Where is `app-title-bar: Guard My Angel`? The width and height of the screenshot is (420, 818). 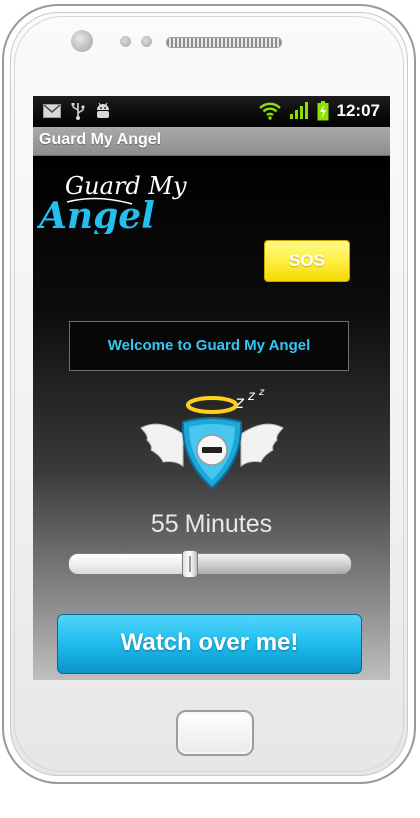 app-title-bar: Guard My Angel is located at coordinates (211, 141).